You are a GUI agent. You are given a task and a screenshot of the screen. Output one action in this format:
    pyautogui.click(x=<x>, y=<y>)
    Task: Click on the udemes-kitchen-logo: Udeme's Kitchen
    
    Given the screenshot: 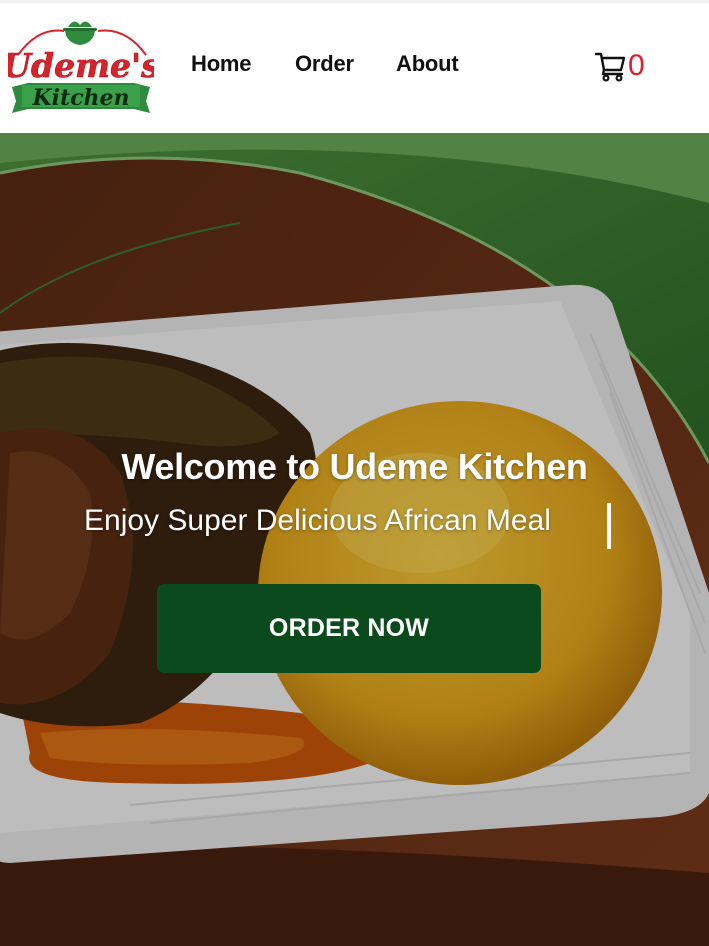 What is the action you would take?
    pyautogui.click(x=81, y=66)
    